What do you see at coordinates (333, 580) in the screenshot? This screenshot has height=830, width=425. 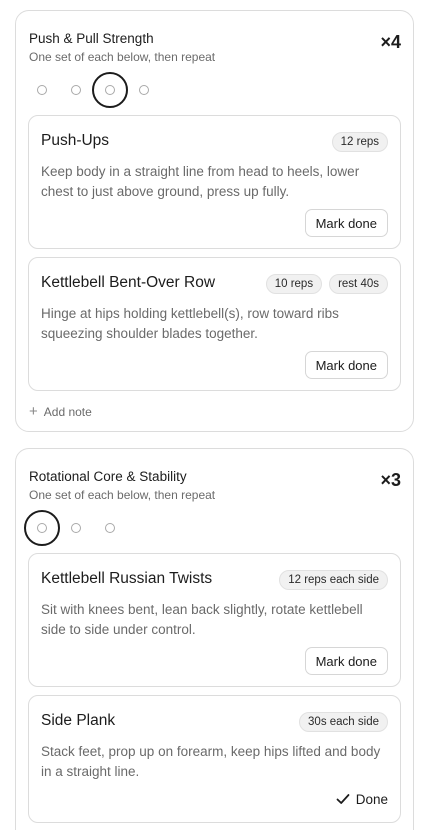 I see `reps-badge: 12 reps each side` at bounding box center [333, 580].